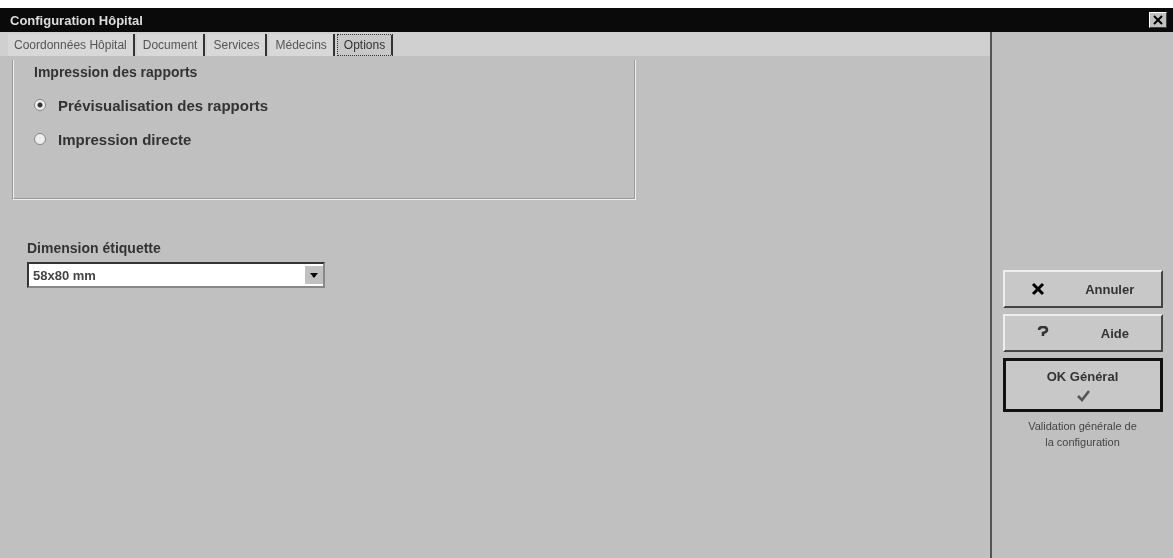 Image resolution: width=1173 pixels, height=558 pixels. I want to click on window-title: Configuration Hôpital, so click(76, 20).